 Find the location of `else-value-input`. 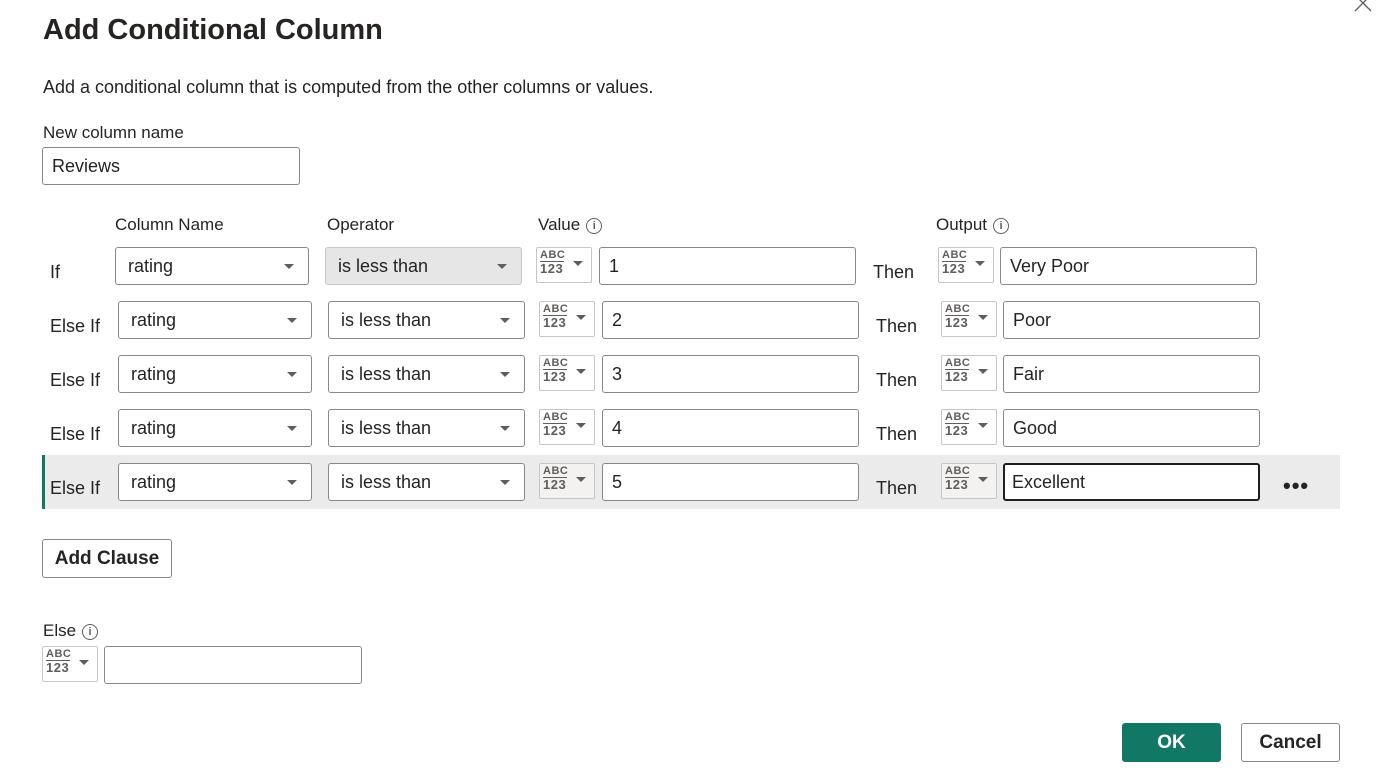

else-value-input is located at coordinates (233, 665).